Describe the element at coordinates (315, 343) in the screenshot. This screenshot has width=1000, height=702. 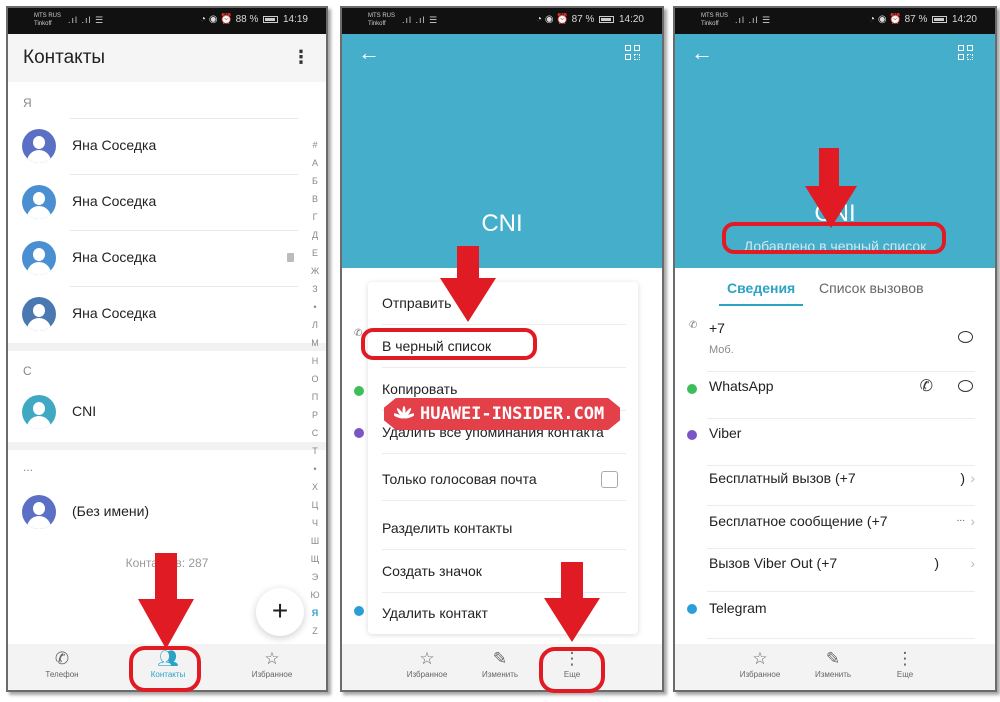
I see `index-letter: М` at that location.